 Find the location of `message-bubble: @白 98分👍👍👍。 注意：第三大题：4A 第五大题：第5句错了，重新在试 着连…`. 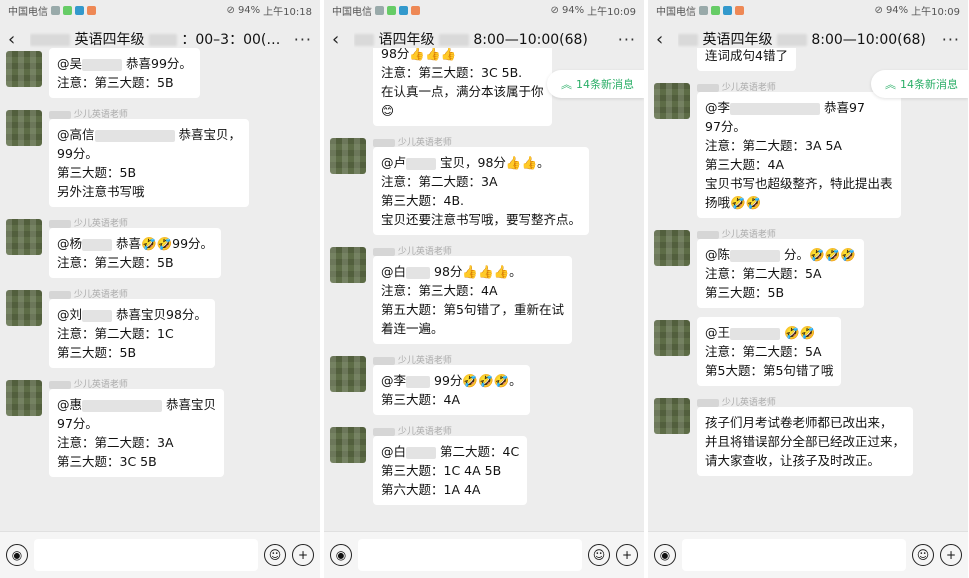

message-bubble: @白 98分👍👍👍。 注意：第三大题：4A 第五大题：第5句错了，重新在试 着连… is located at coordinates (472, 300).